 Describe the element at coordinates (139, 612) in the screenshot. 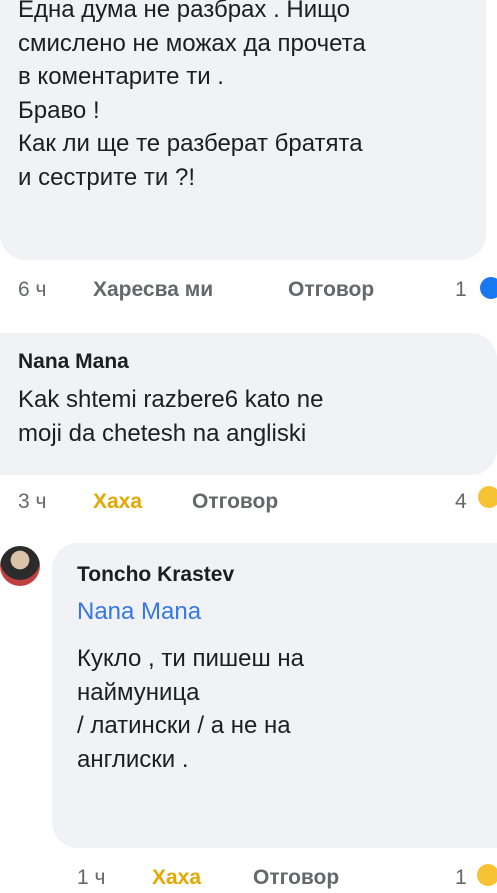

I see `mention-link: Nana Mana` at that location.